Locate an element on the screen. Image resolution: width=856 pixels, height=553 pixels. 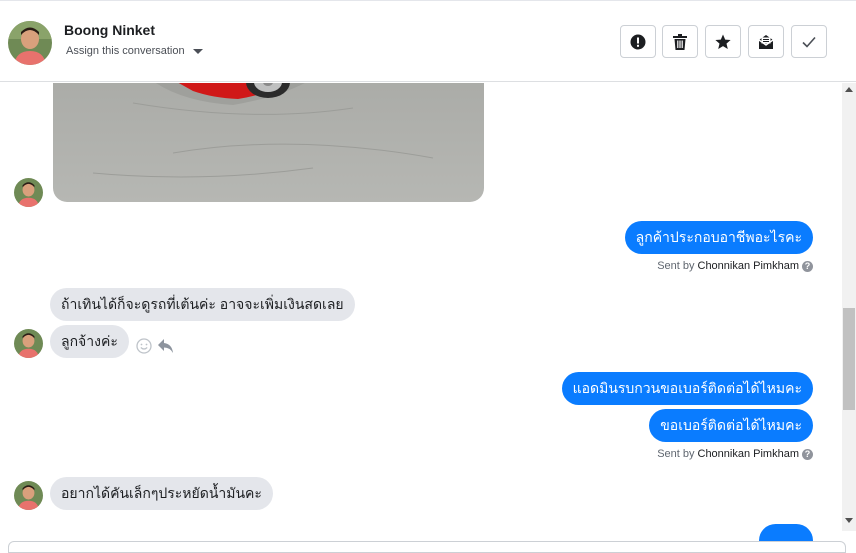
assign-label: Assign this conversation is located at coordinates (125, 51).